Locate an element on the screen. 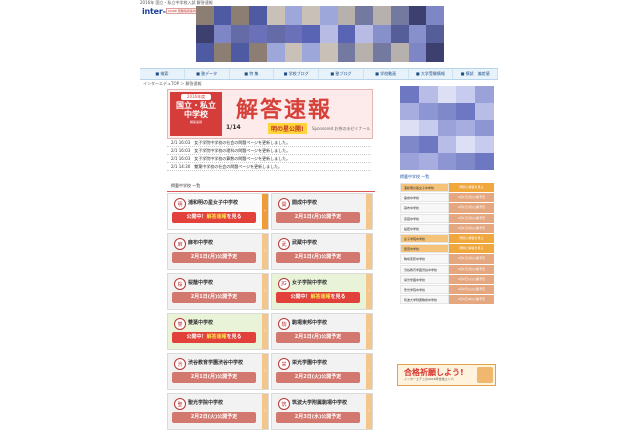  school-emblem-icon: 武 is located at coordinates (284, 244).